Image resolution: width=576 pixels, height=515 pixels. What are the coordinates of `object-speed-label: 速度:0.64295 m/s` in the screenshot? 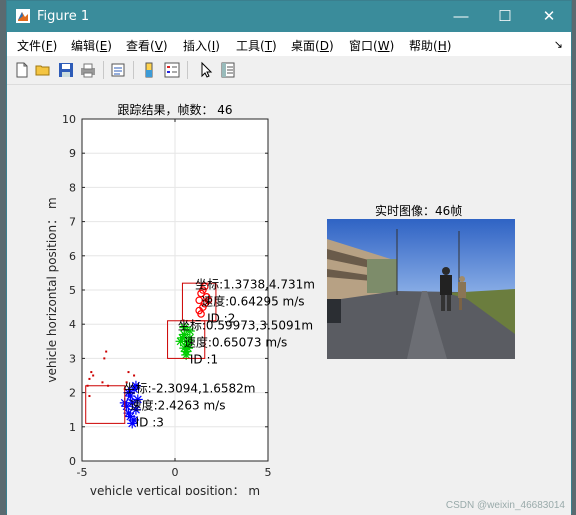 It's located at (252, 300).